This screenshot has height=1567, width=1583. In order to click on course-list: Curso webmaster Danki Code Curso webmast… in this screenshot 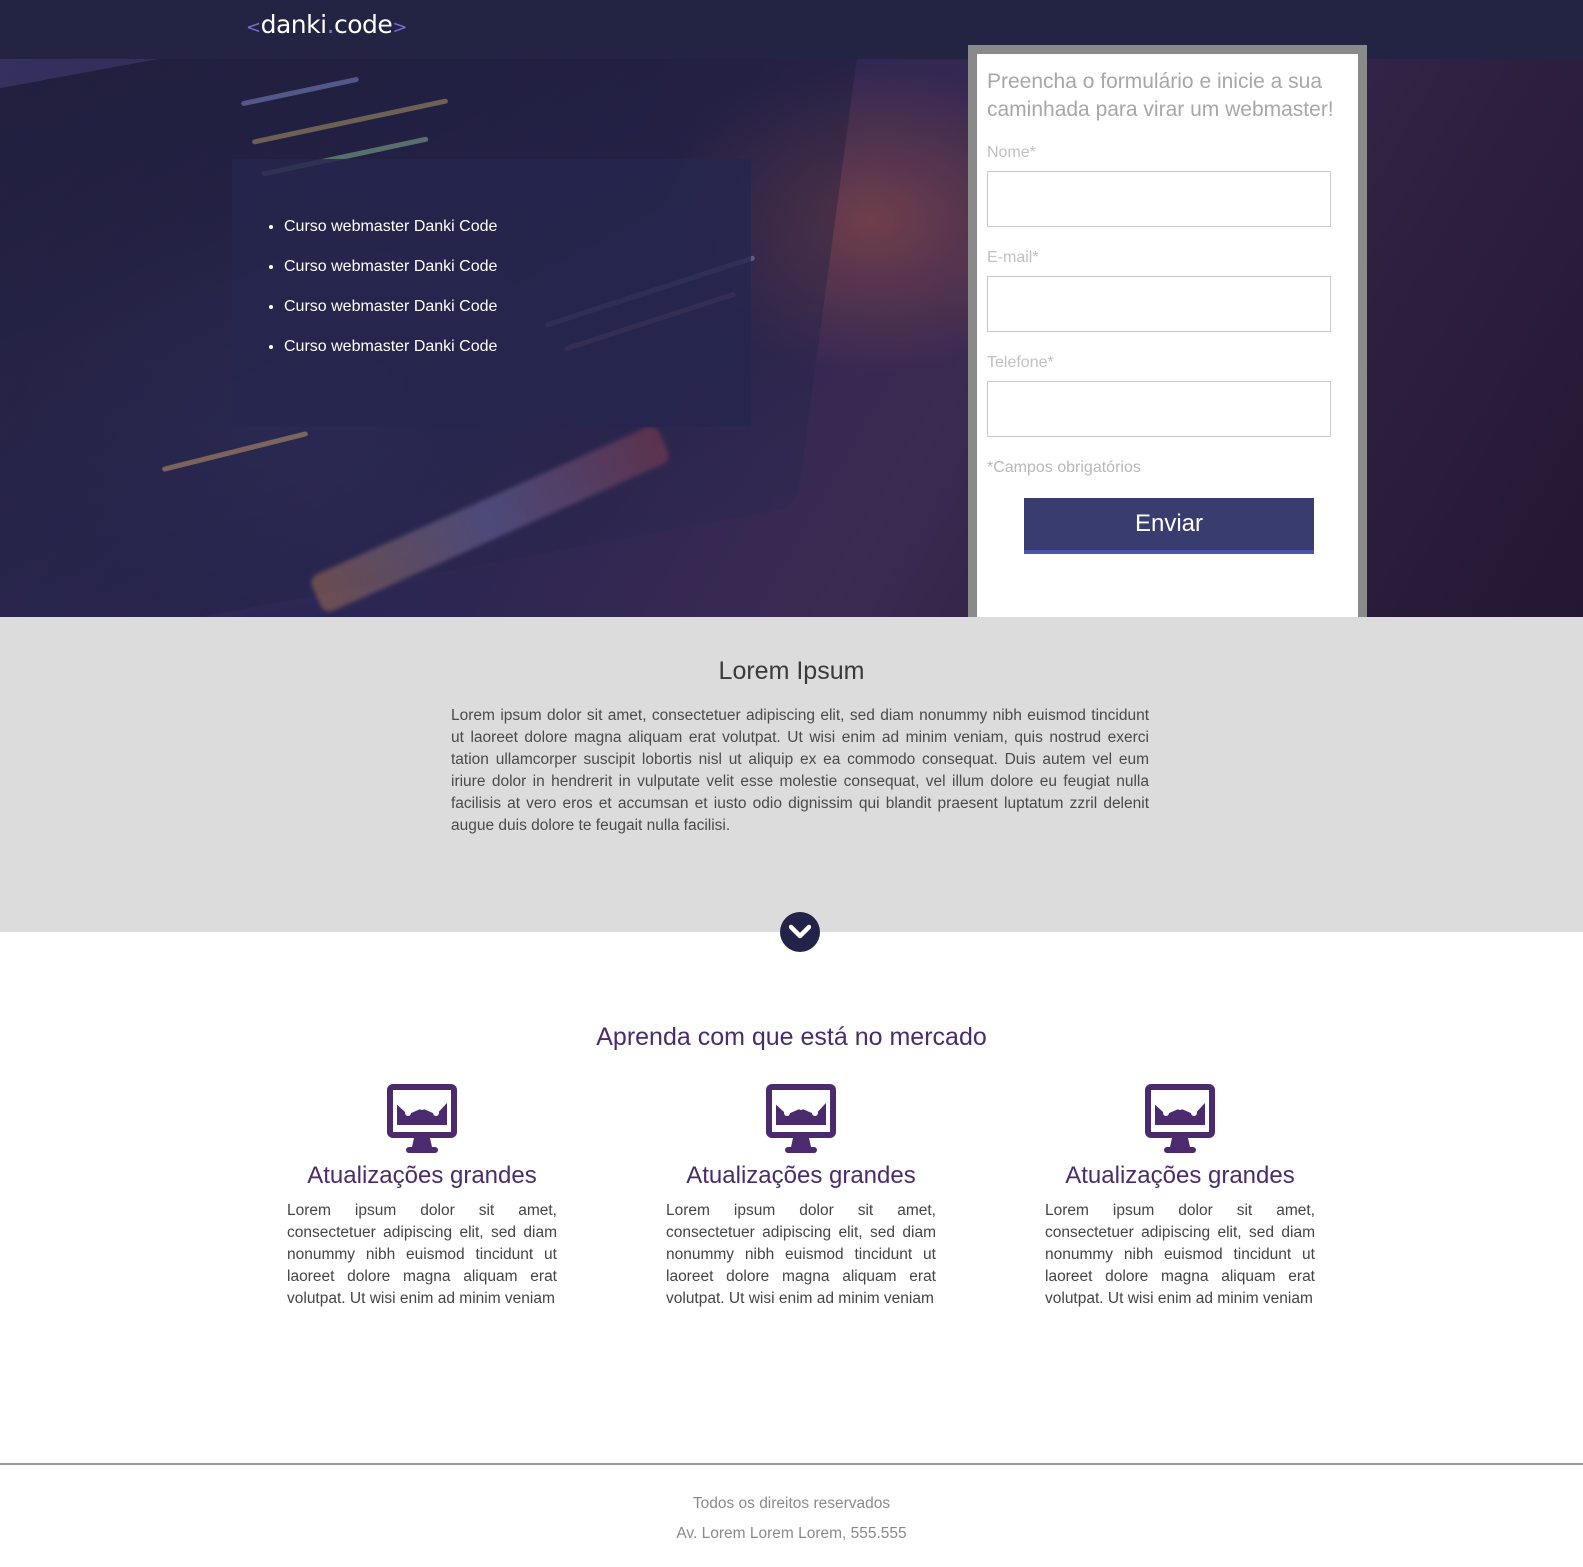, I will do `click(517, 287)`.